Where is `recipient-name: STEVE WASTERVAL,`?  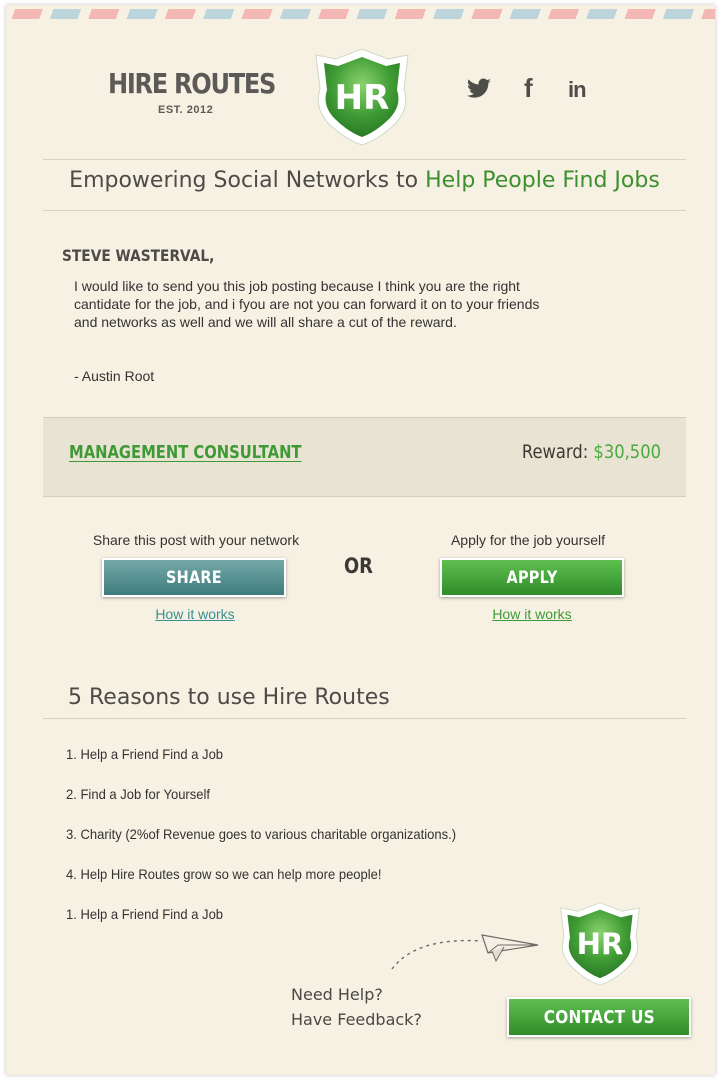 recipient-name: STEVE WASTERVAL, is located at coordinates (138, 255).